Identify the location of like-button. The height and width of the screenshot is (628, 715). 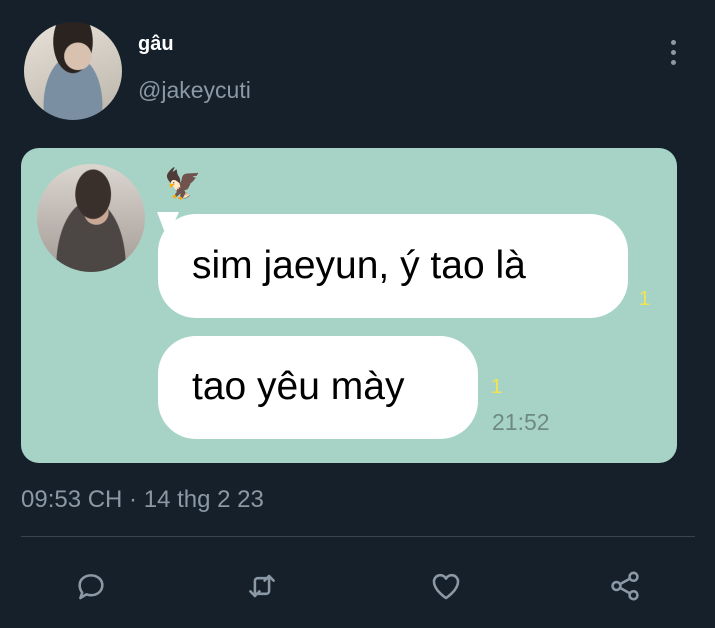
(446, 586).